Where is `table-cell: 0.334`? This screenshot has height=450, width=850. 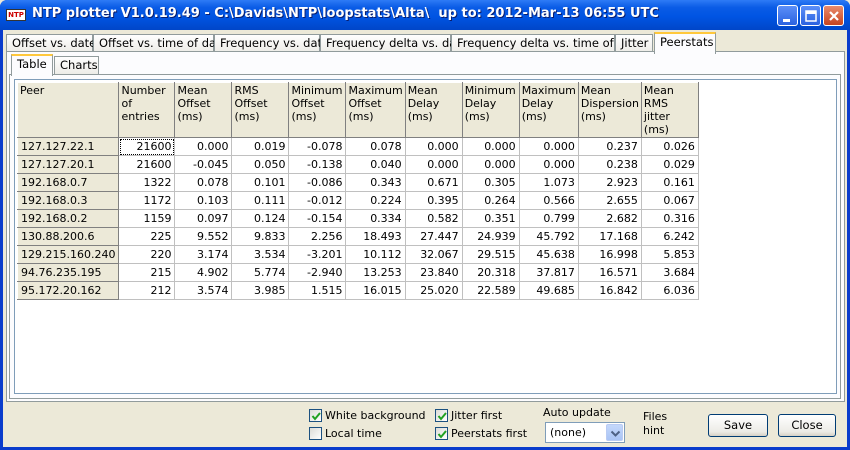
table-cell: 0.334 is located at coordinates (375, 218).